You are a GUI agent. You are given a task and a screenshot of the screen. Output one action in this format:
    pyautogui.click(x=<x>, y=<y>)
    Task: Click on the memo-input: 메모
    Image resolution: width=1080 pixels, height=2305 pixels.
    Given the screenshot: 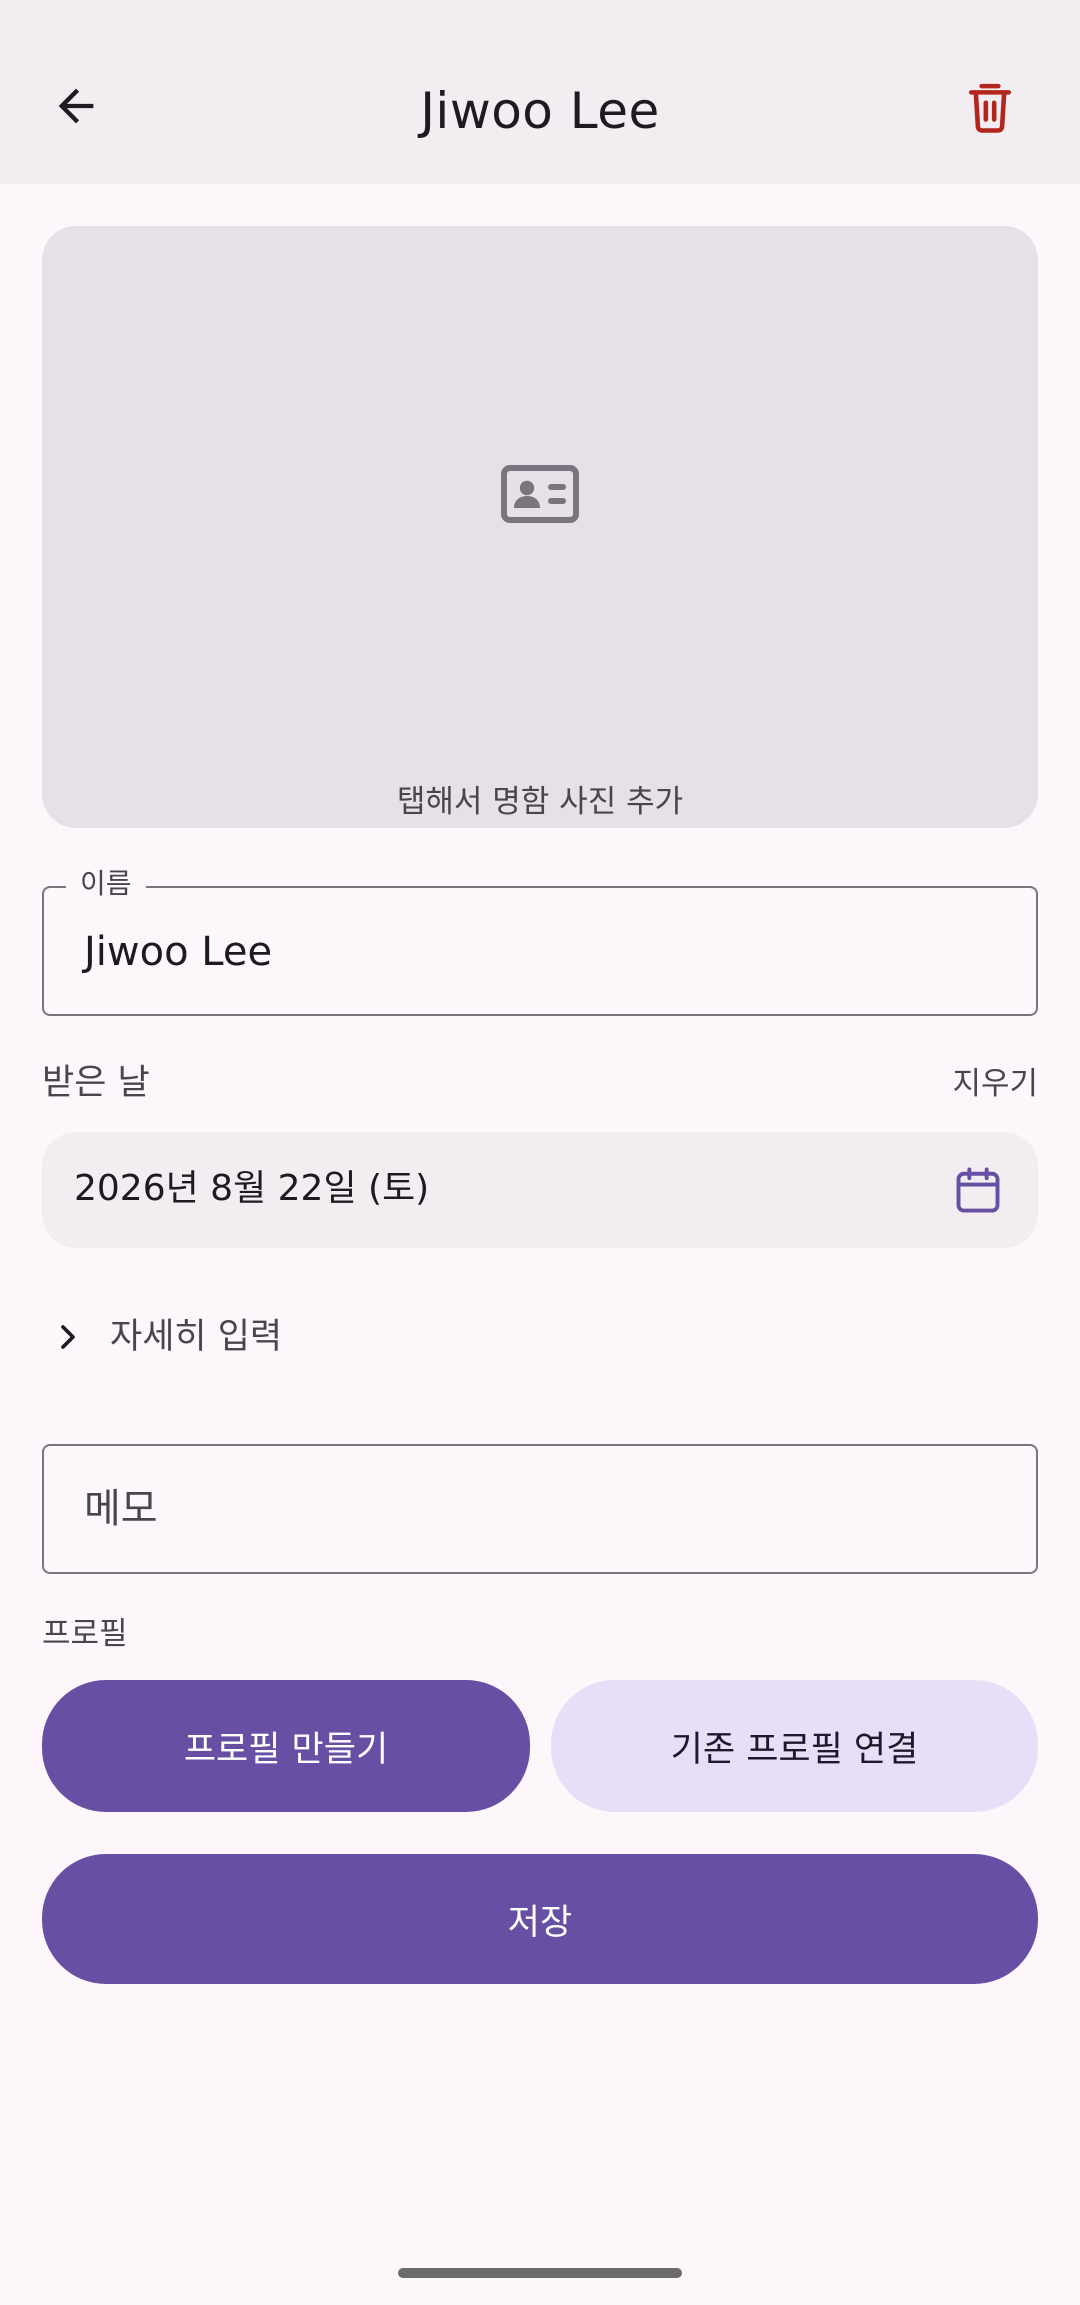 What is the action you would take?
    pyautogui.click(x=540, y=1509)
    